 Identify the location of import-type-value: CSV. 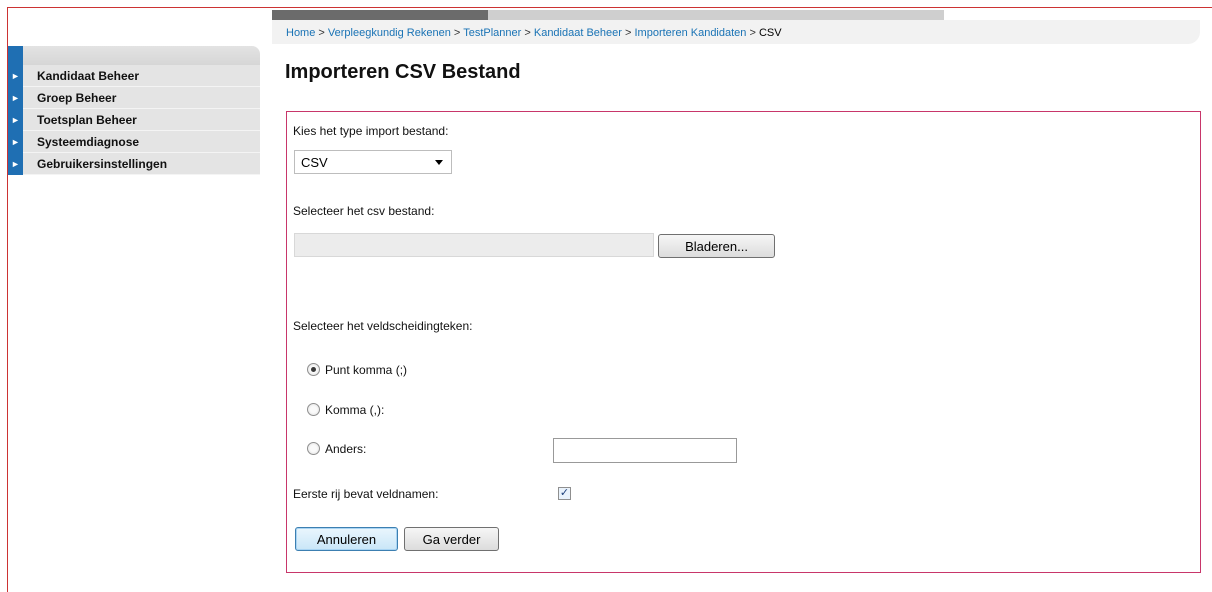
(314, 162).